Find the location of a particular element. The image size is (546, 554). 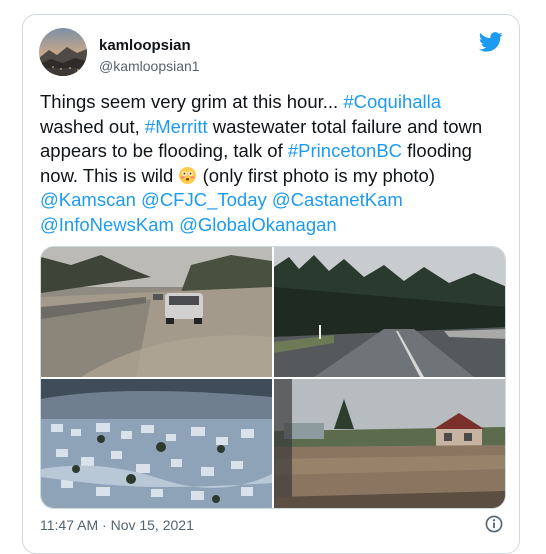

mention-link: @InfoNewsKam is located at coordinates (107, 224).